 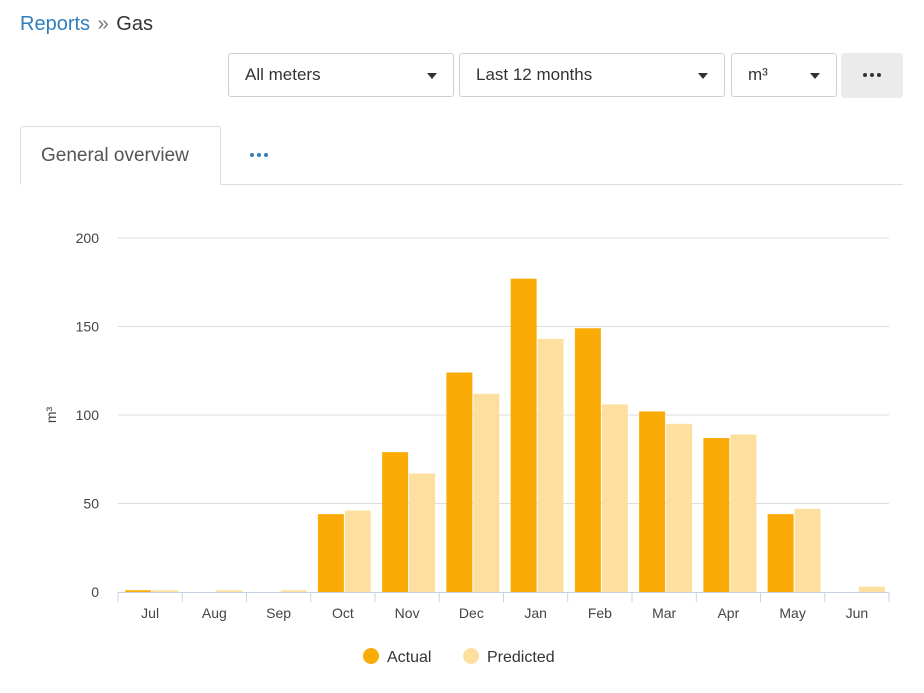 What do you see at coordinates (138, 591) in the screenshot?
I see `bar-actual-jul` at bounding box center [138, 591].